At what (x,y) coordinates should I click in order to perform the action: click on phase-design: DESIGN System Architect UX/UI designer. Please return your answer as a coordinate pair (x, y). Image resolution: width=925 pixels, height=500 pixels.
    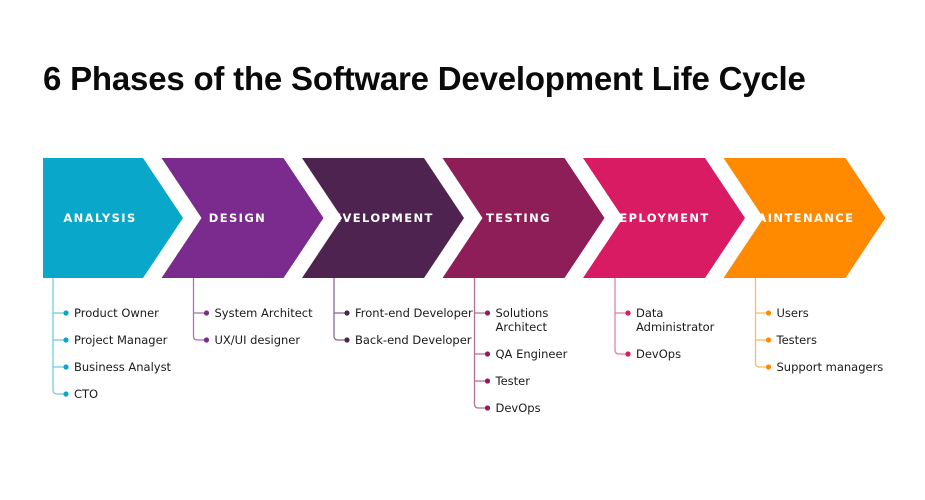
    Looking at the image, I should click on (242, 252).